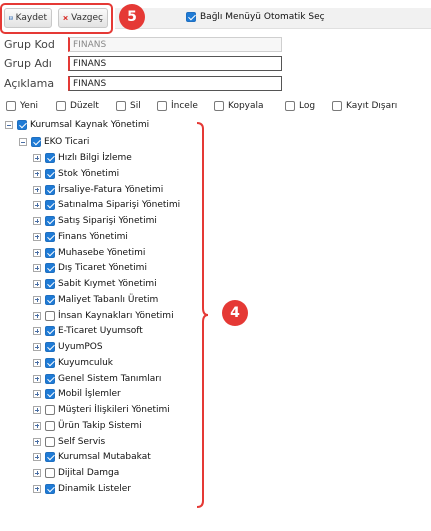  I want to click on tree-module-item: Dijital Damga, so click(76, 473).